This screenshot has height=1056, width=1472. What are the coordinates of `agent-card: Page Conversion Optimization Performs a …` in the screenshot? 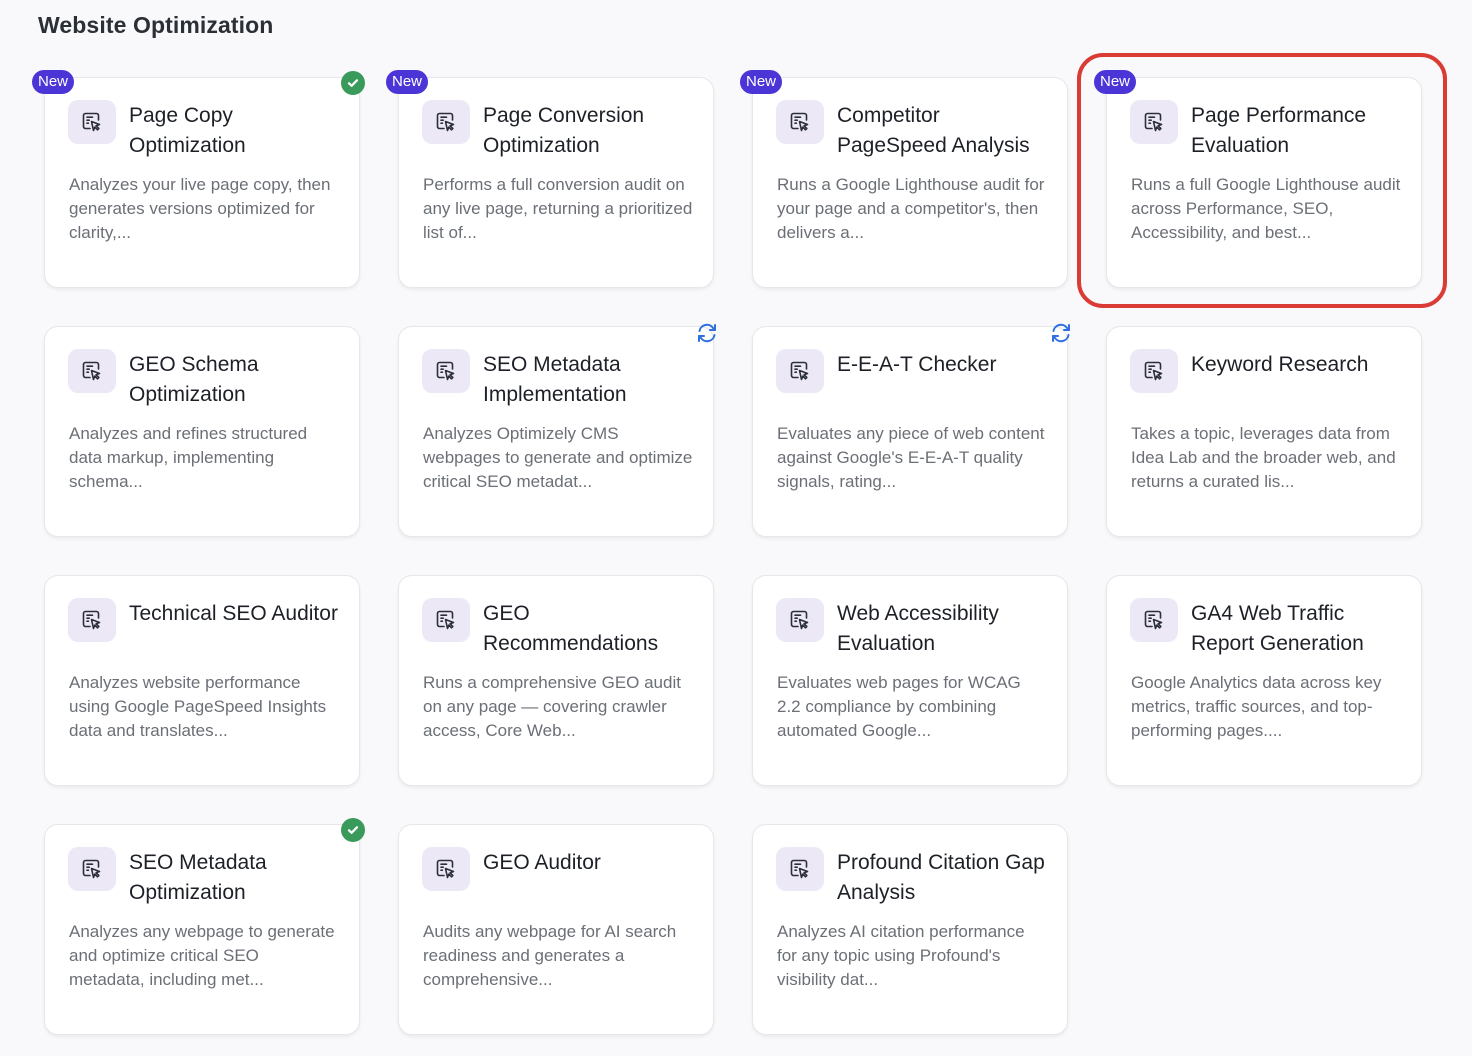 It's located at (550, 179).